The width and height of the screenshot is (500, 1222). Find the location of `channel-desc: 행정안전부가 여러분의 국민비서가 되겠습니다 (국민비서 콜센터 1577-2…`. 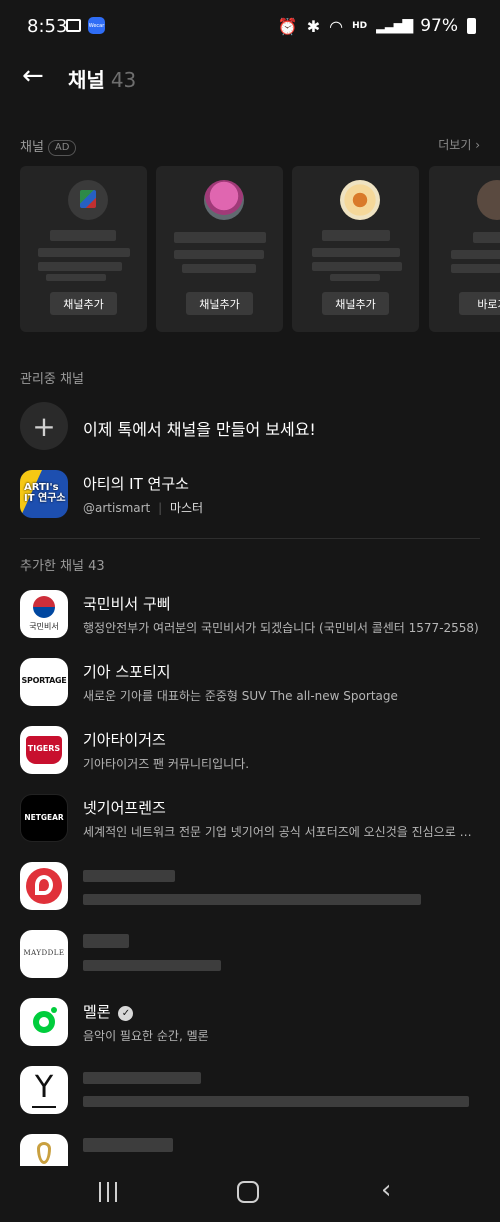

channel-desc: 행정안전부가 여러분의 국민비서가 되겠습니다 (국민비서 콜센터 1577-2… is located at coordinates (281, 628).